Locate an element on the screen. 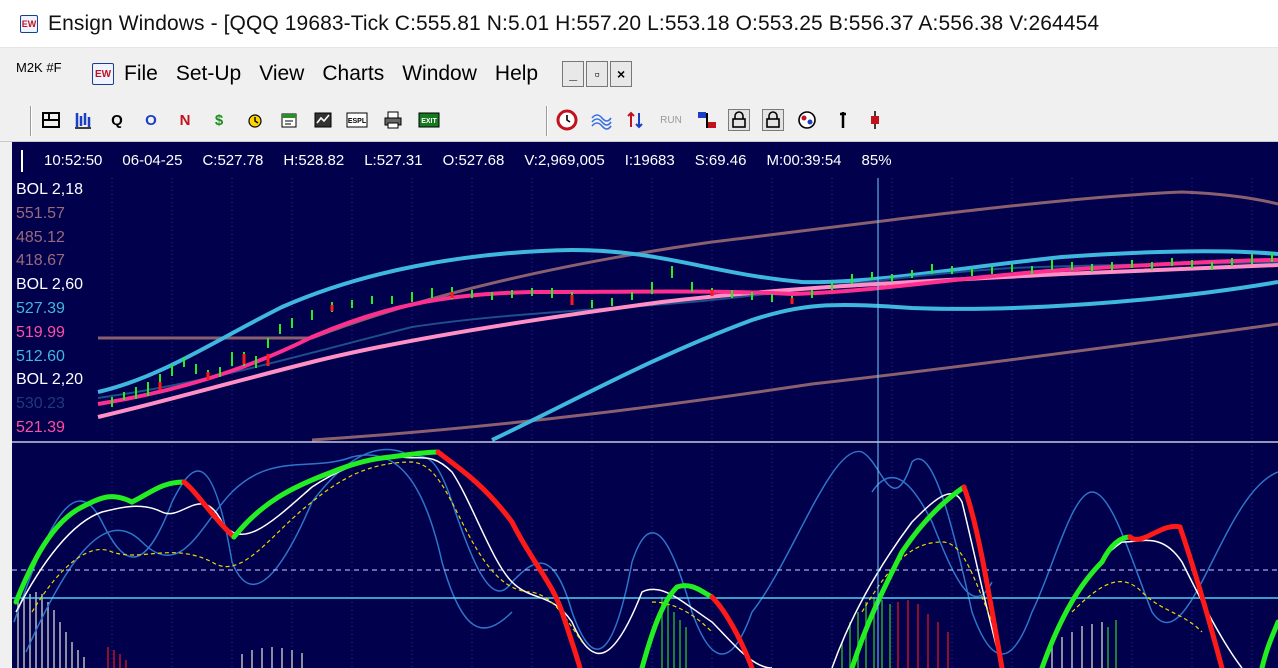 This screenshot has height=668, width=1278. exit-text: EXIT is located at coordinates (429, 121).